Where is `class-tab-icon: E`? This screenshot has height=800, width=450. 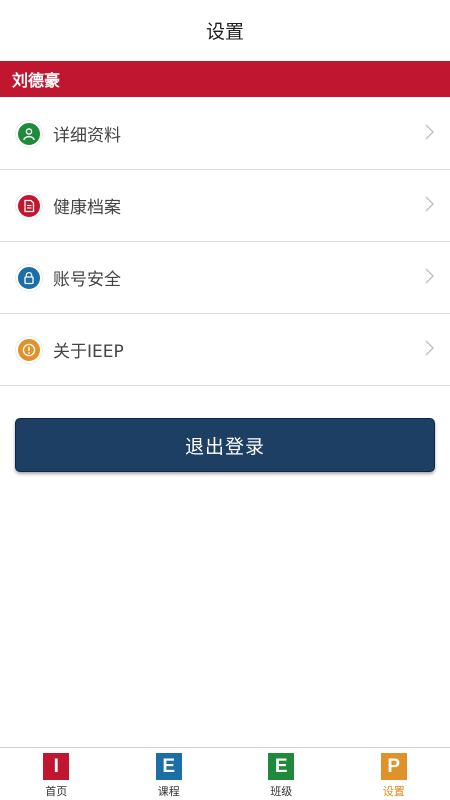 class-tab-icon: E is located at coordinates (281, 766).